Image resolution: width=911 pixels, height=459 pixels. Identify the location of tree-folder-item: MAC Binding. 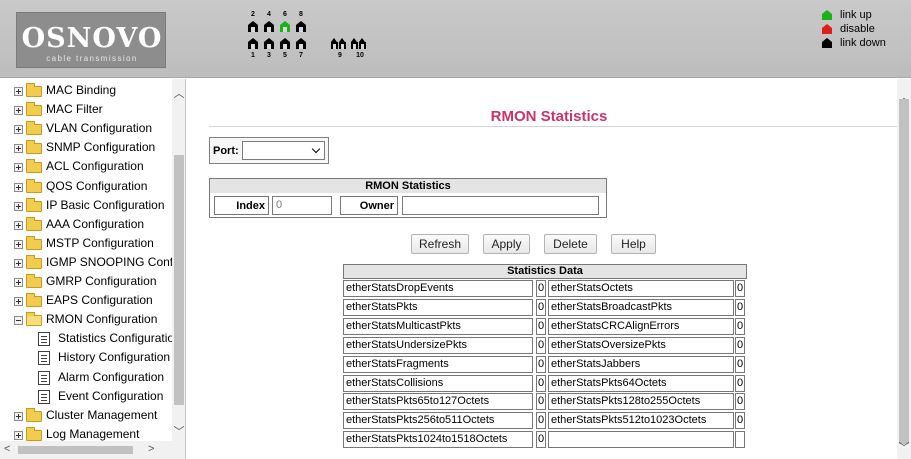
(86, 90).